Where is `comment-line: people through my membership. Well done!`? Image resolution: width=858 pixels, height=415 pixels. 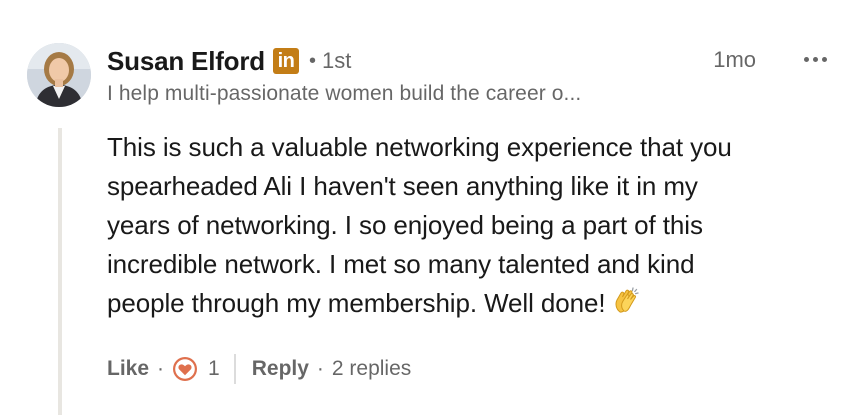 comment-line: people through my membership. Well done! is located at coordinates (356, 303).